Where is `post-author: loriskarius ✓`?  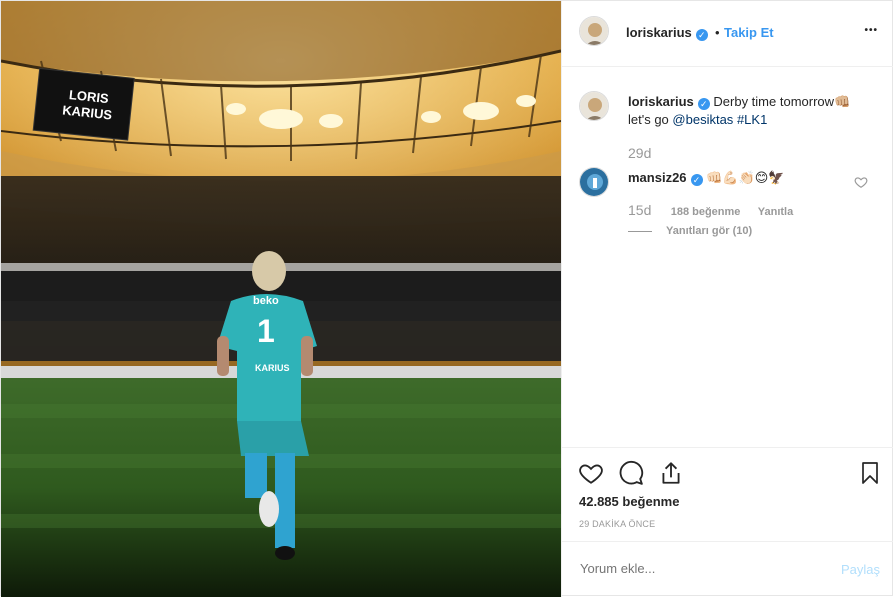
post-author: loriskarius ✓ is located at coordinates (667, 33).